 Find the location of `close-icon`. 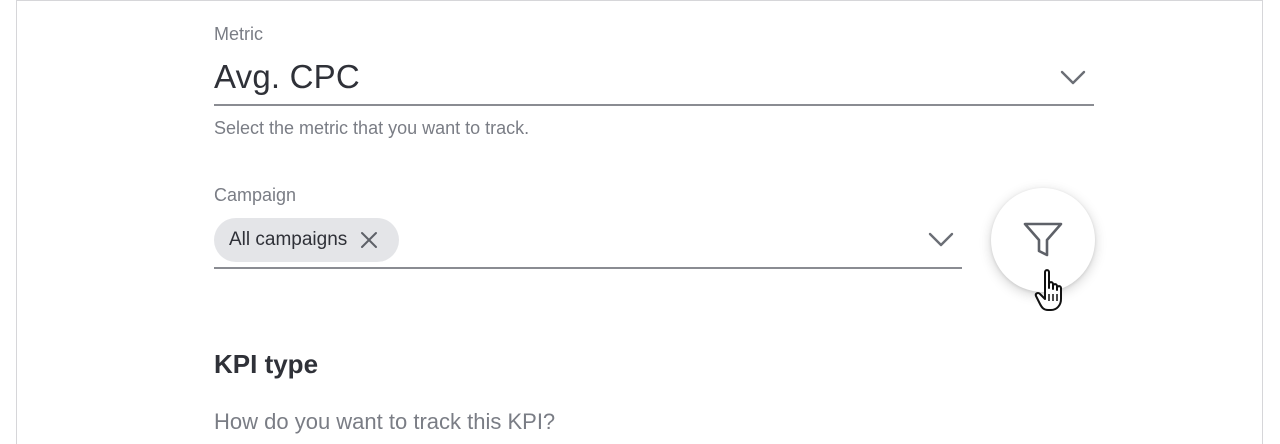

close-icon is located at coordinates (369, 240).